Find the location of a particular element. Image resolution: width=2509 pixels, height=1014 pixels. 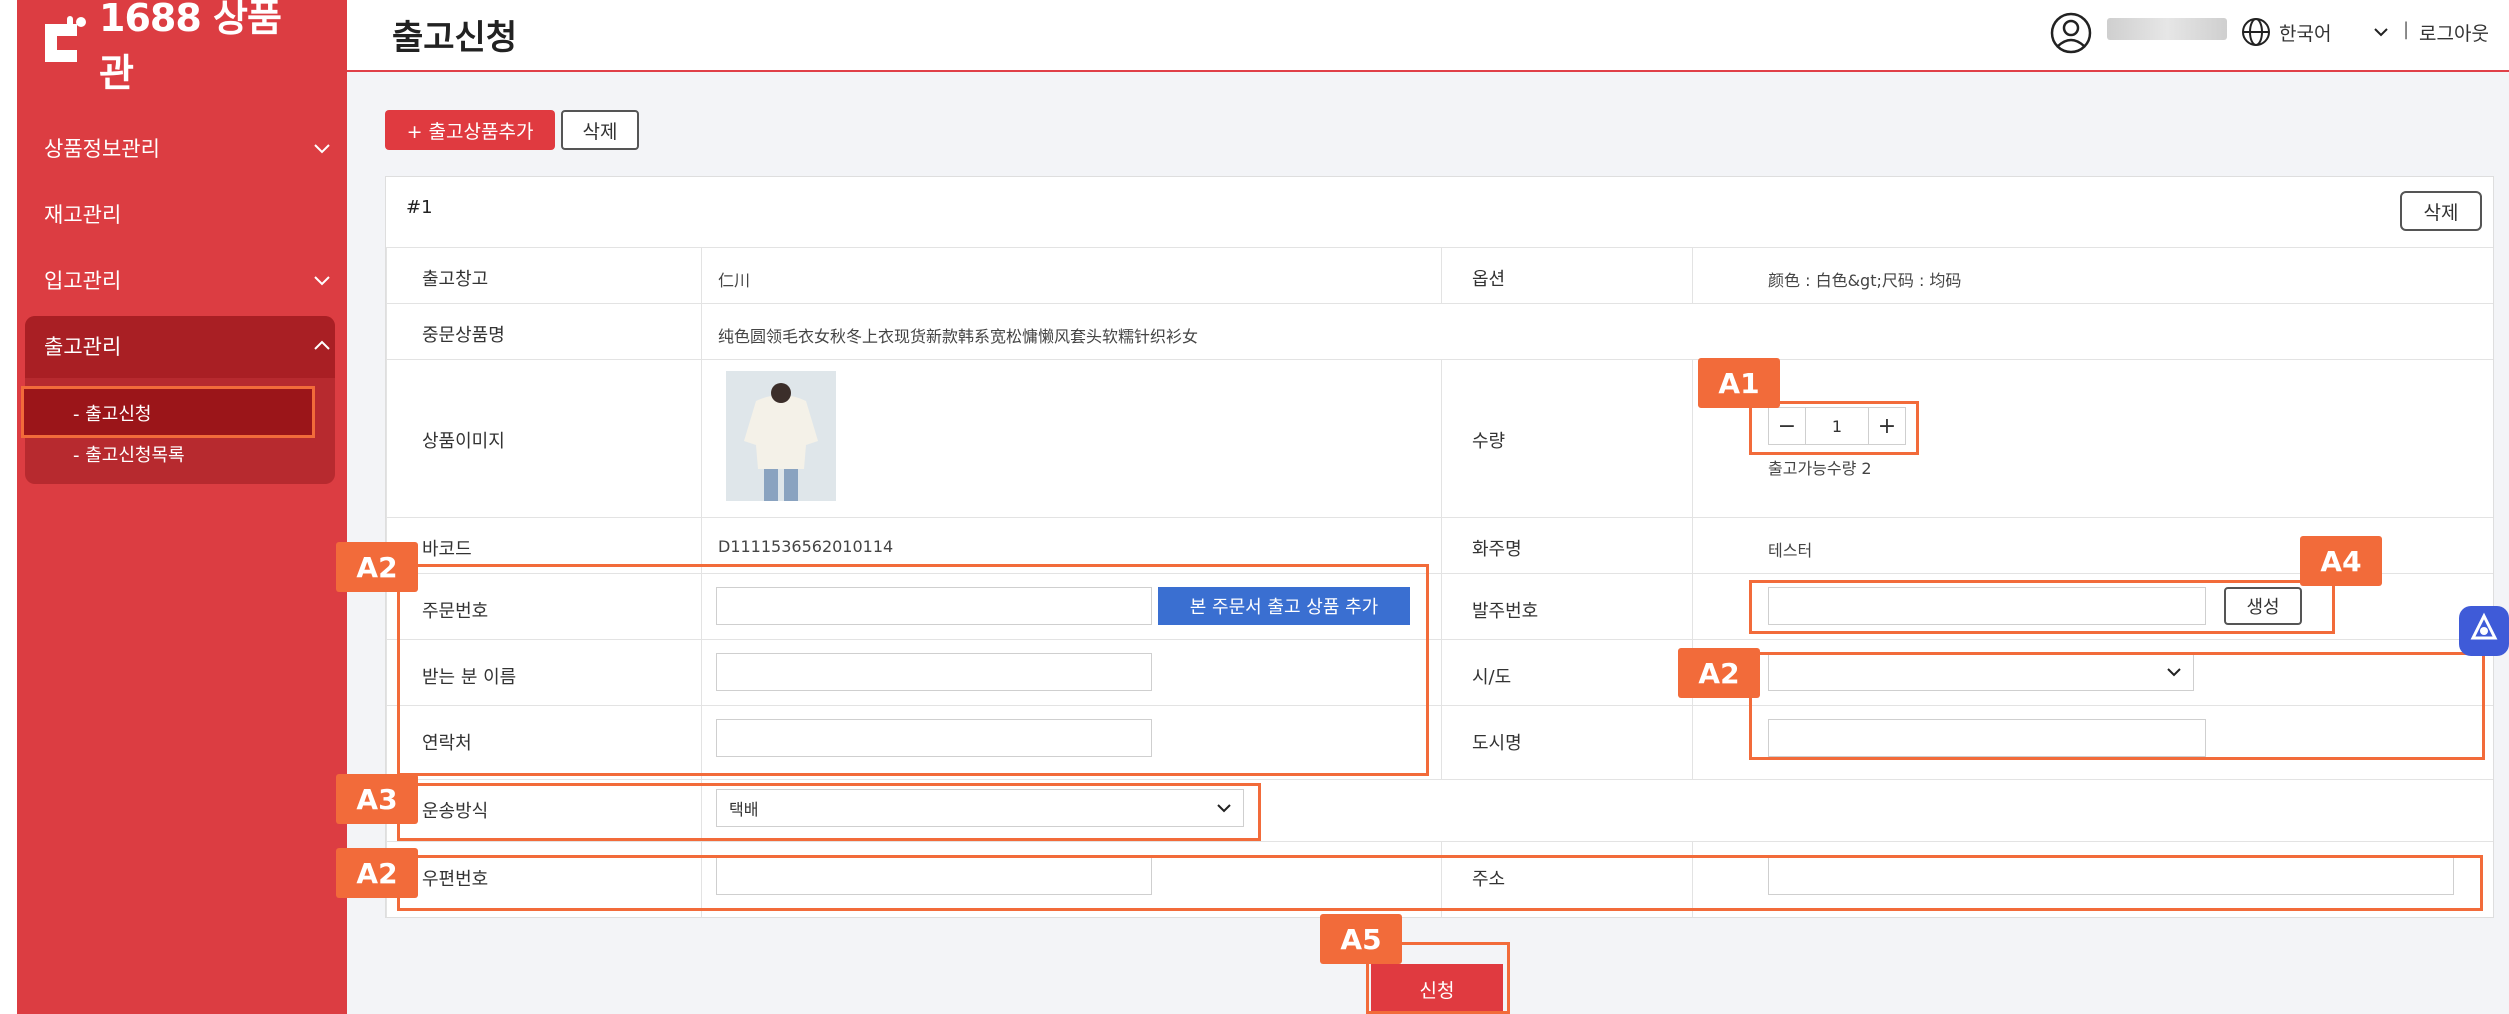

logo: 1688 상품관 is located at coordinates (167, 47).